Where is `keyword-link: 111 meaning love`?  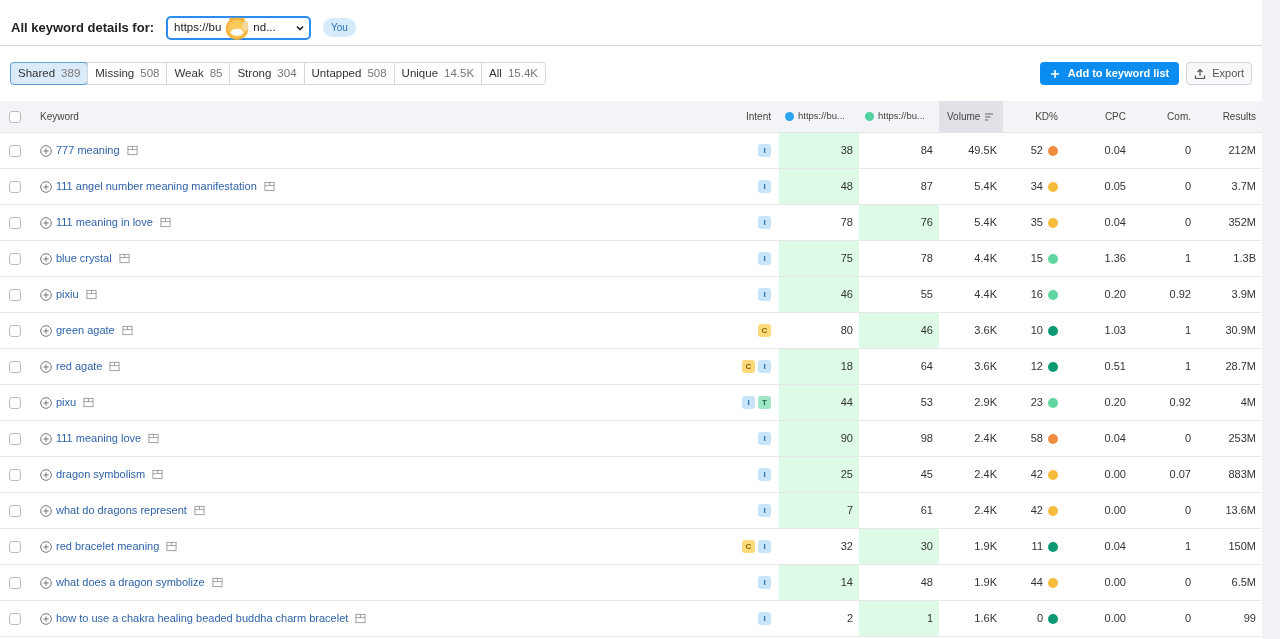
keyword-link: 111 meaning love is located at coordinates (99, 438).